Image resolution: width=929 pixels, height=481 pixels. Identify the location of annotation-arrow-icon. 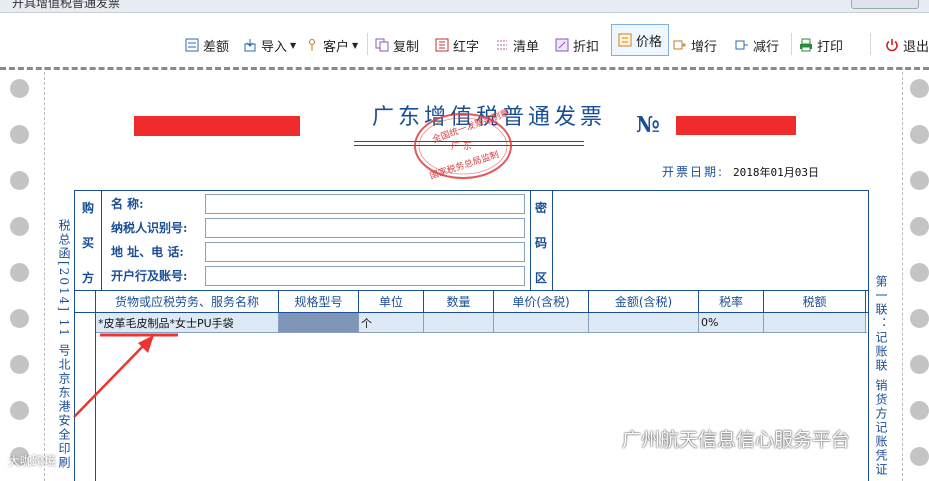
(125, 375).